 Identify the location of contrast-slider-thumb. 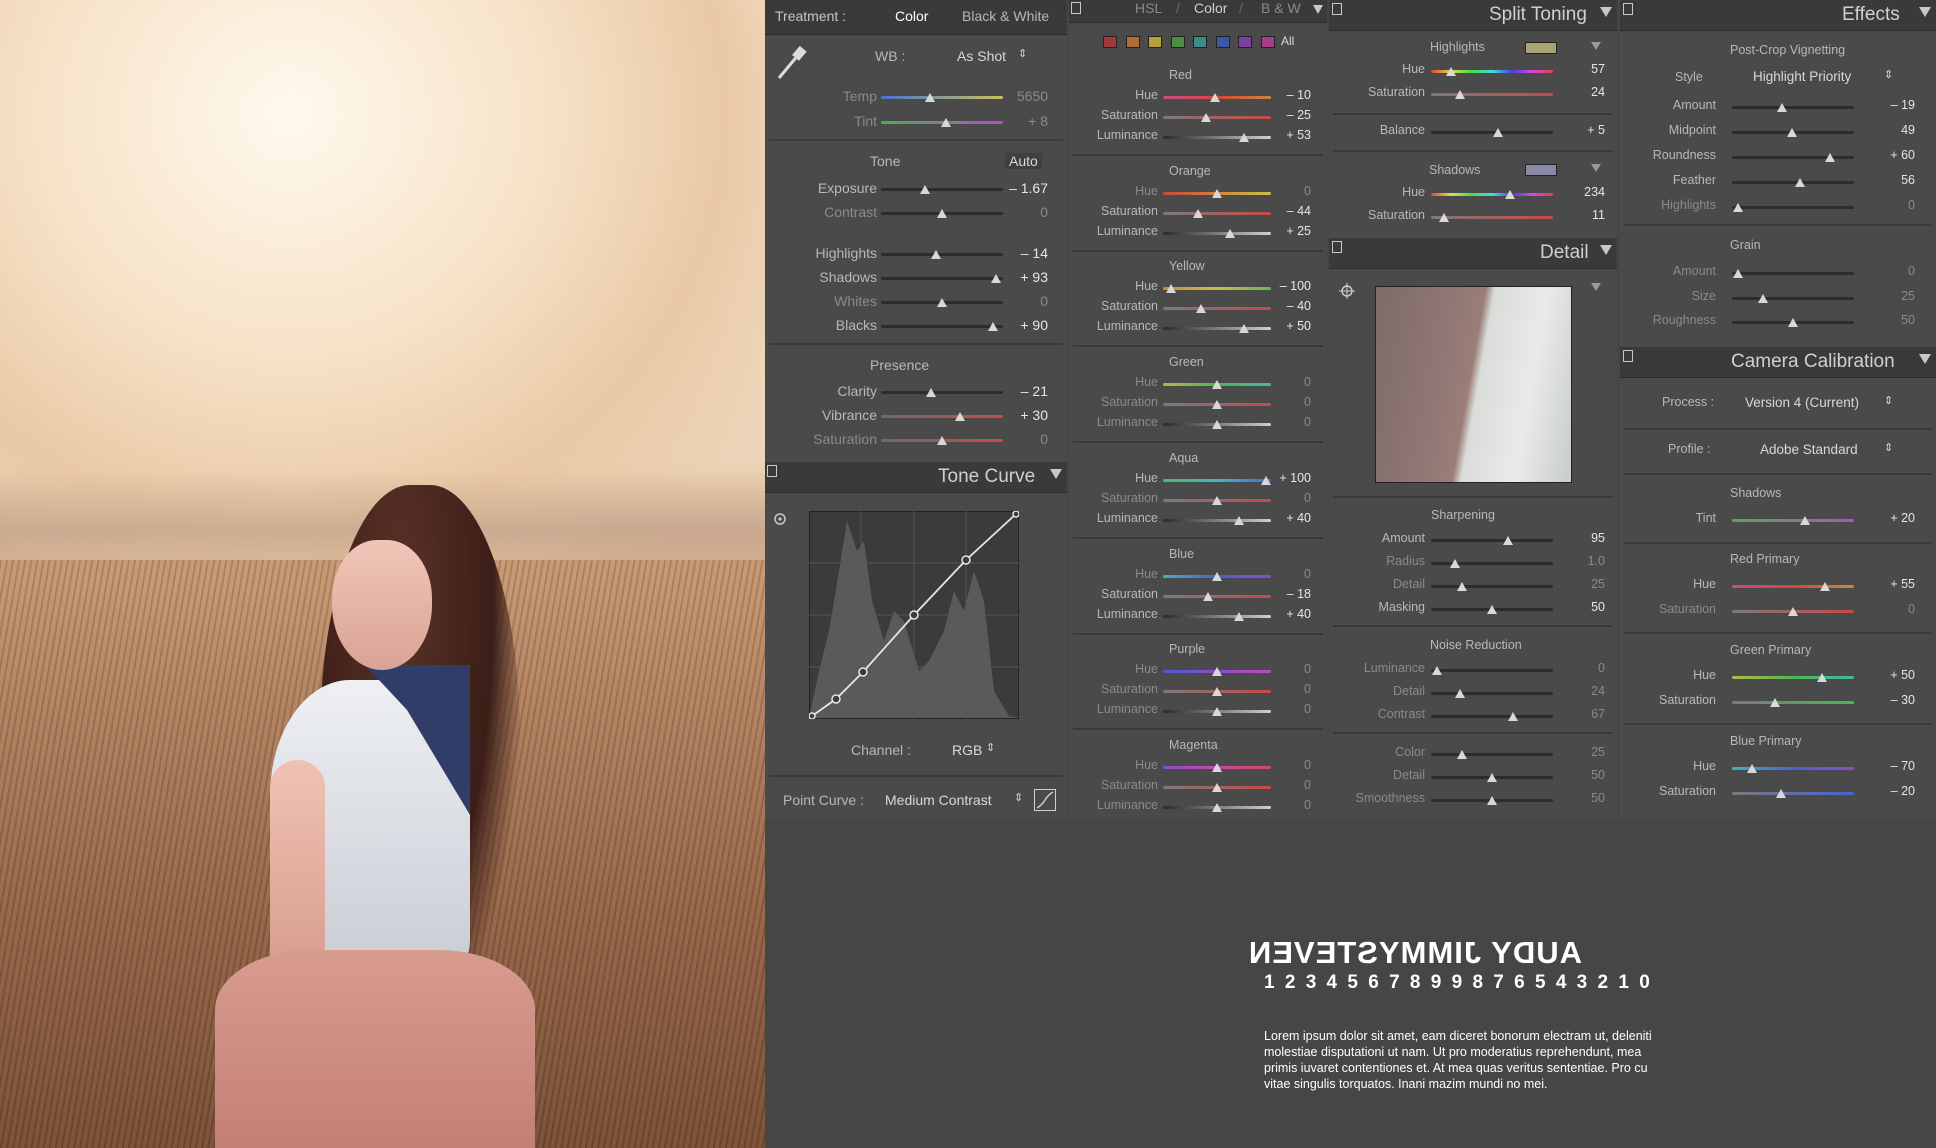
(942, 213).